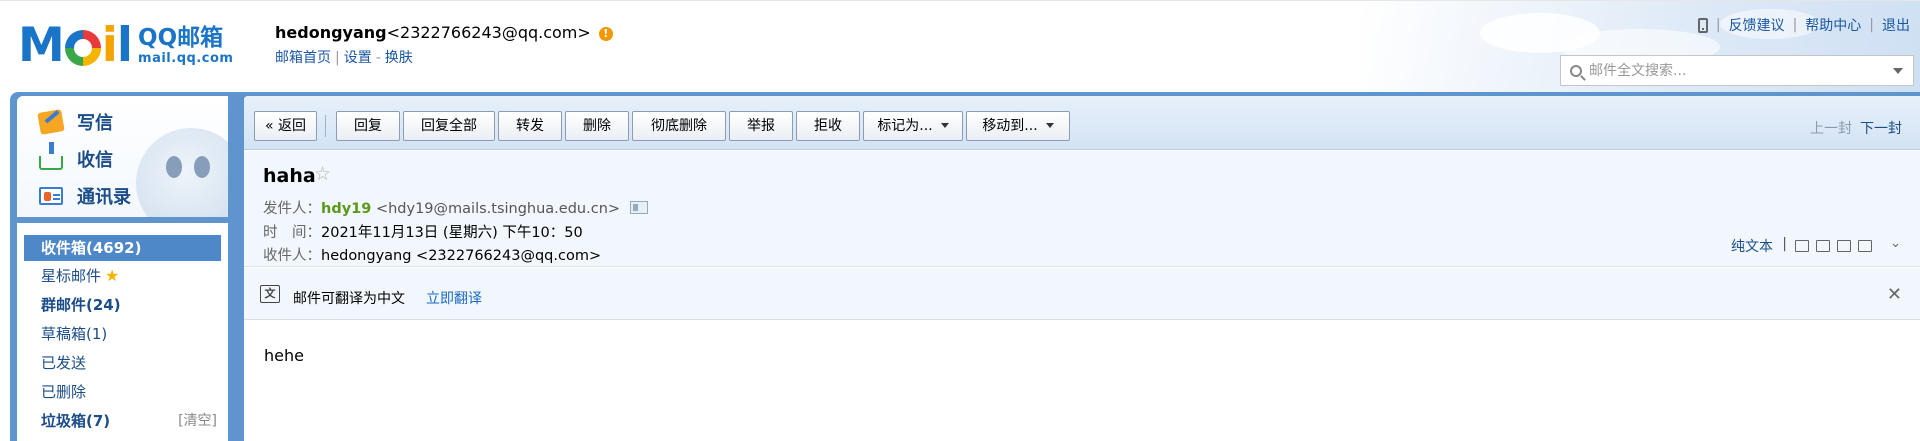 This screenshot has width=1920, height=441. What do you see at coordinates (605, 34) in the screenshot?
I see `warning-icon: !` at bounding box center [605, 34].